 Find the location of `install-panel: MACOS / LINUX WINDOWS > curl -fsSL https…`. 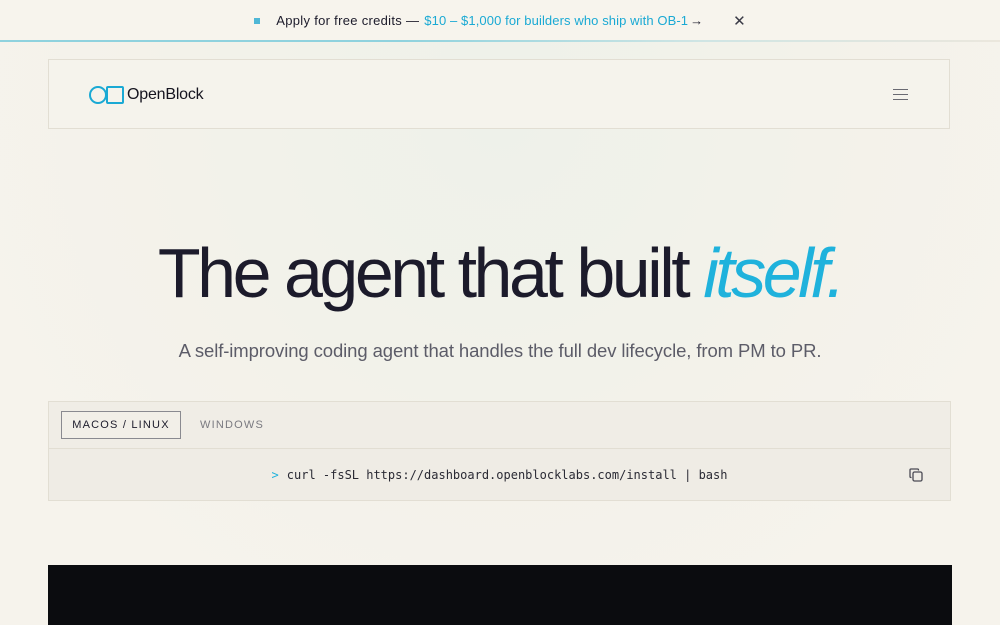

install-panel: MACOS / LINUX WINDOWS > curl -fsSL https… is located at coordinates (499, 451).